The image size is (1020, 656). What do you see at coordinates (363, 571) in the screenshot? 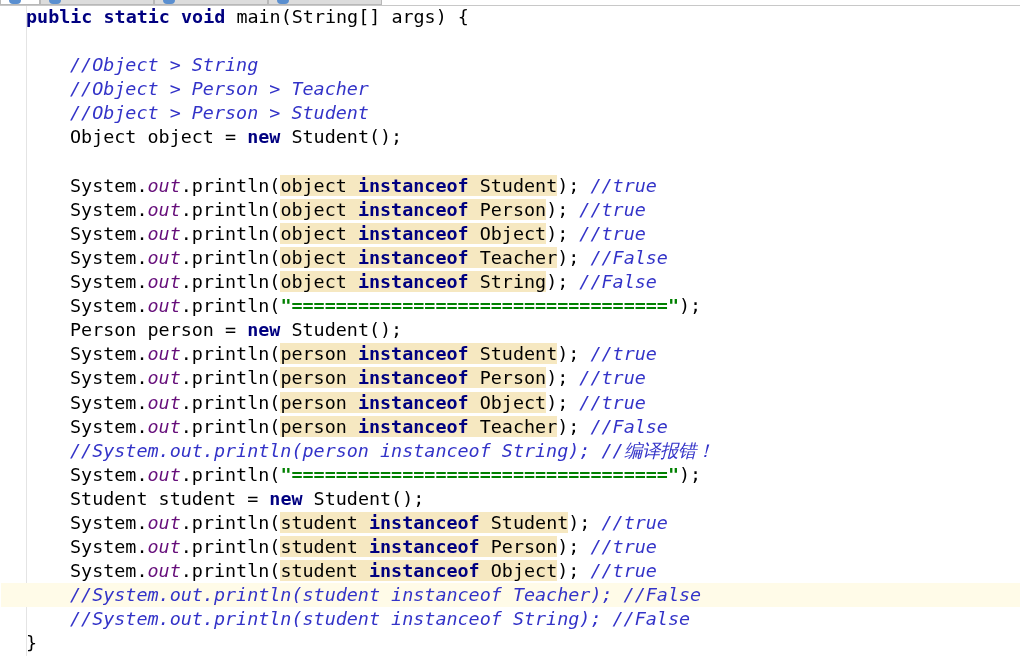
I see `code-line: System.out.println(student instanceof Object); //true` at bounding box center [363, 571].